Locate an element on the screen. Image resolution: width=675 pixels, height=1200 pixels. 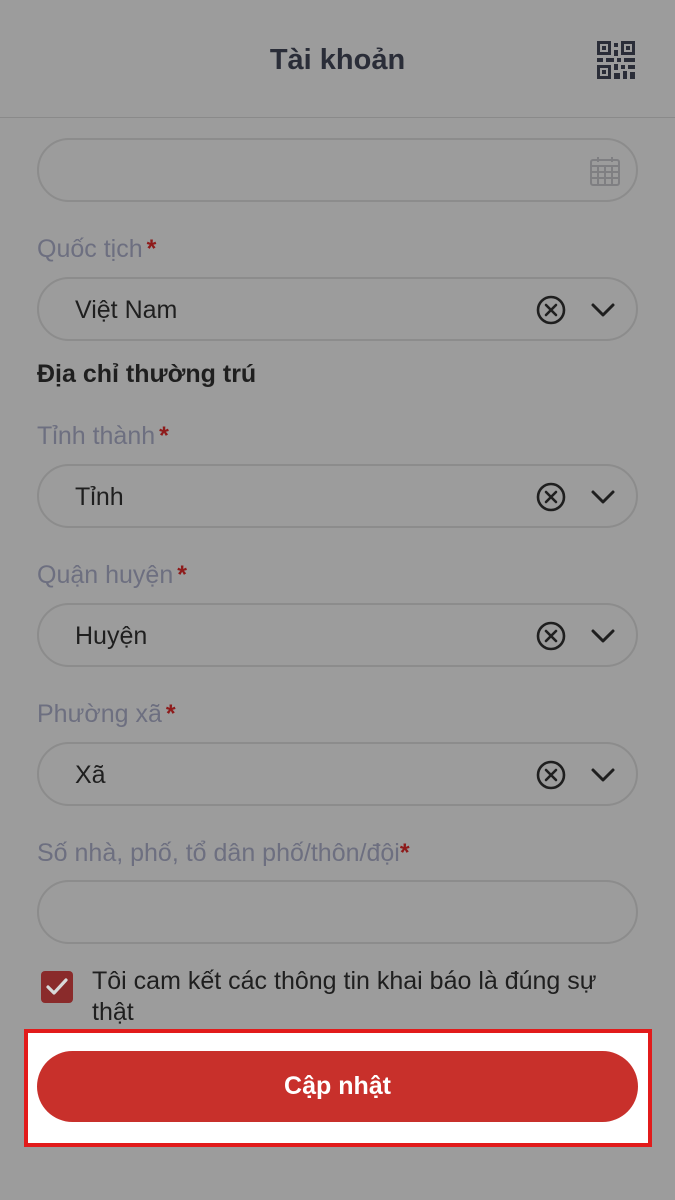
permanent-address-heading: Địa chỉ thường trú is located at coordinates (147, 374).